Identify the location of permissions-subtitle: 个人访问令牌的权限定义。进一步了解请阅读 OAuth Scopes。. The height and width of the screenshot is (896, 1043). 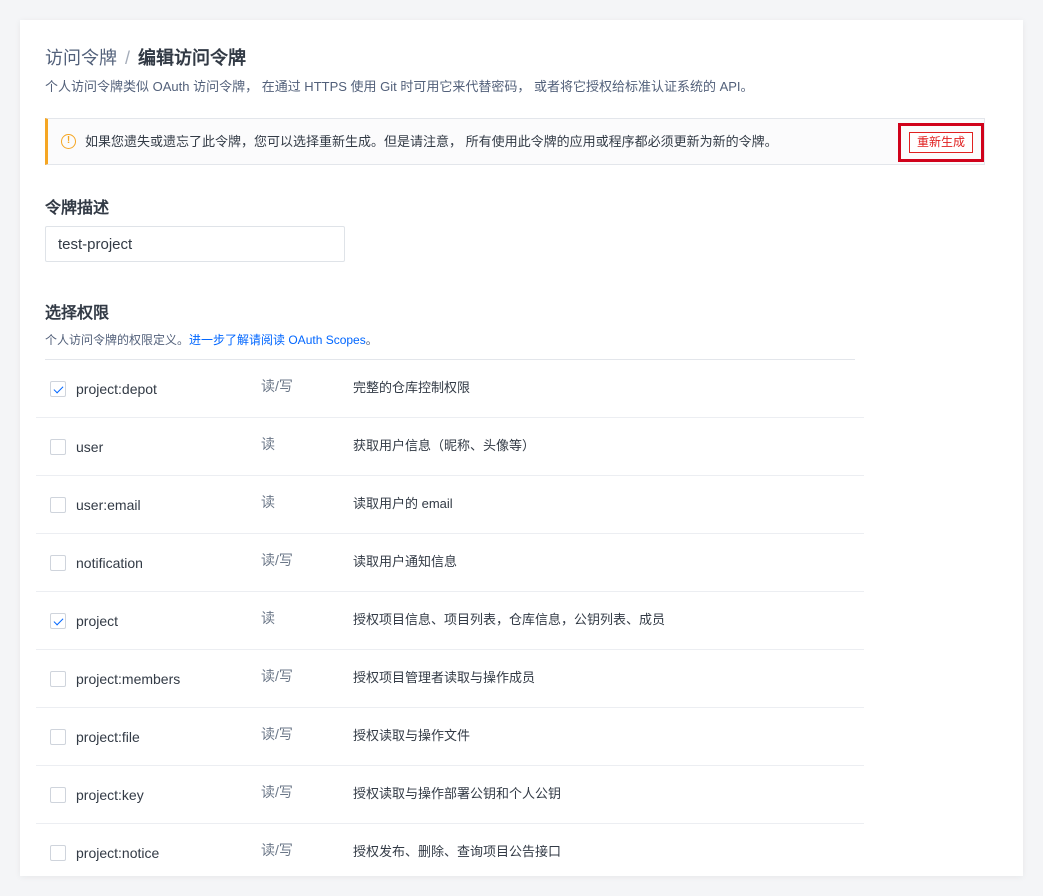
(211, 340).